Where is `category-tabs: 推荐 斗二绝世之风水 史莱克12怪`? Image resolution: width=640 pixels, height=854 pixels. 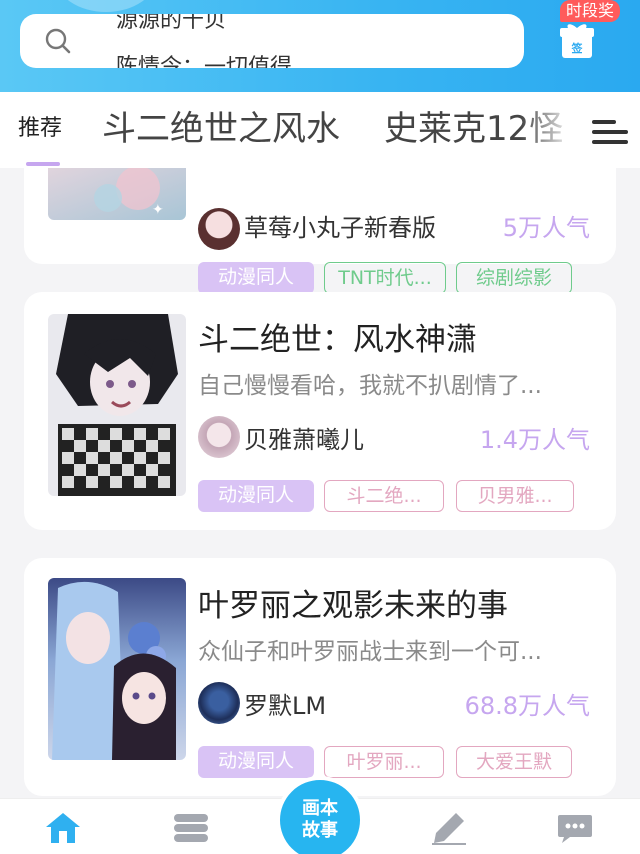 category-tabs: 推荐 斗二绝世之风水 史莱克12怪 is located at coordinates (320, 130).